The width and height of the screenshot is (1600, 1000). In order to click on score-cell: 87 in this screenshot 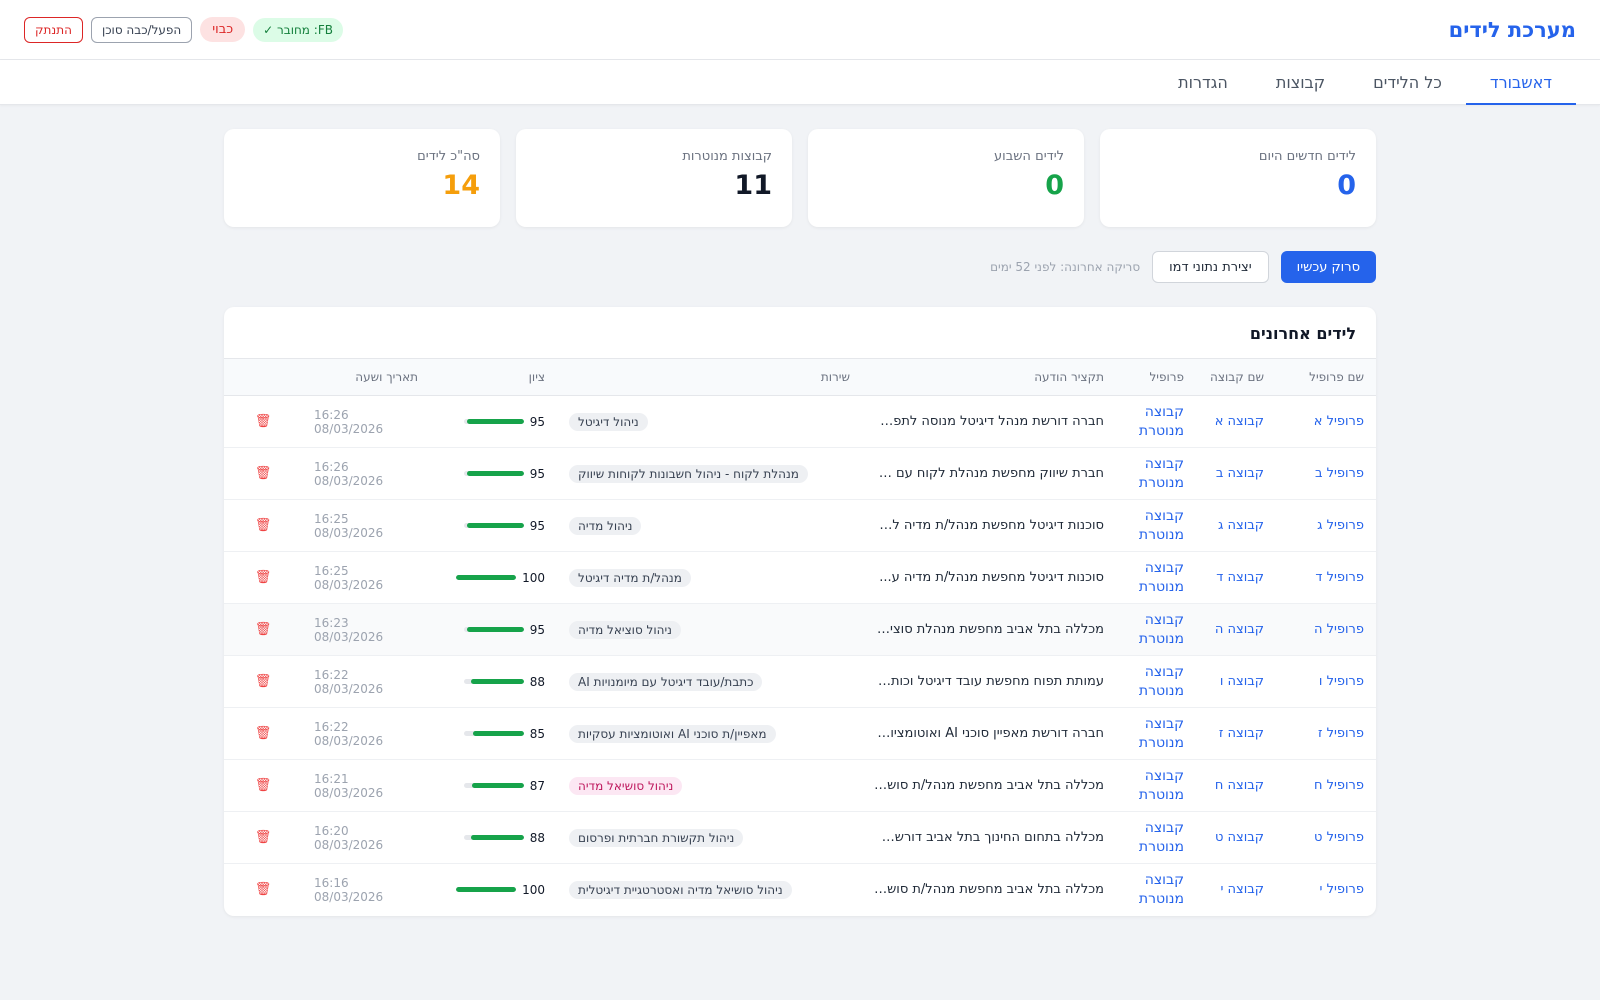, I will do `click(493, 785)`.